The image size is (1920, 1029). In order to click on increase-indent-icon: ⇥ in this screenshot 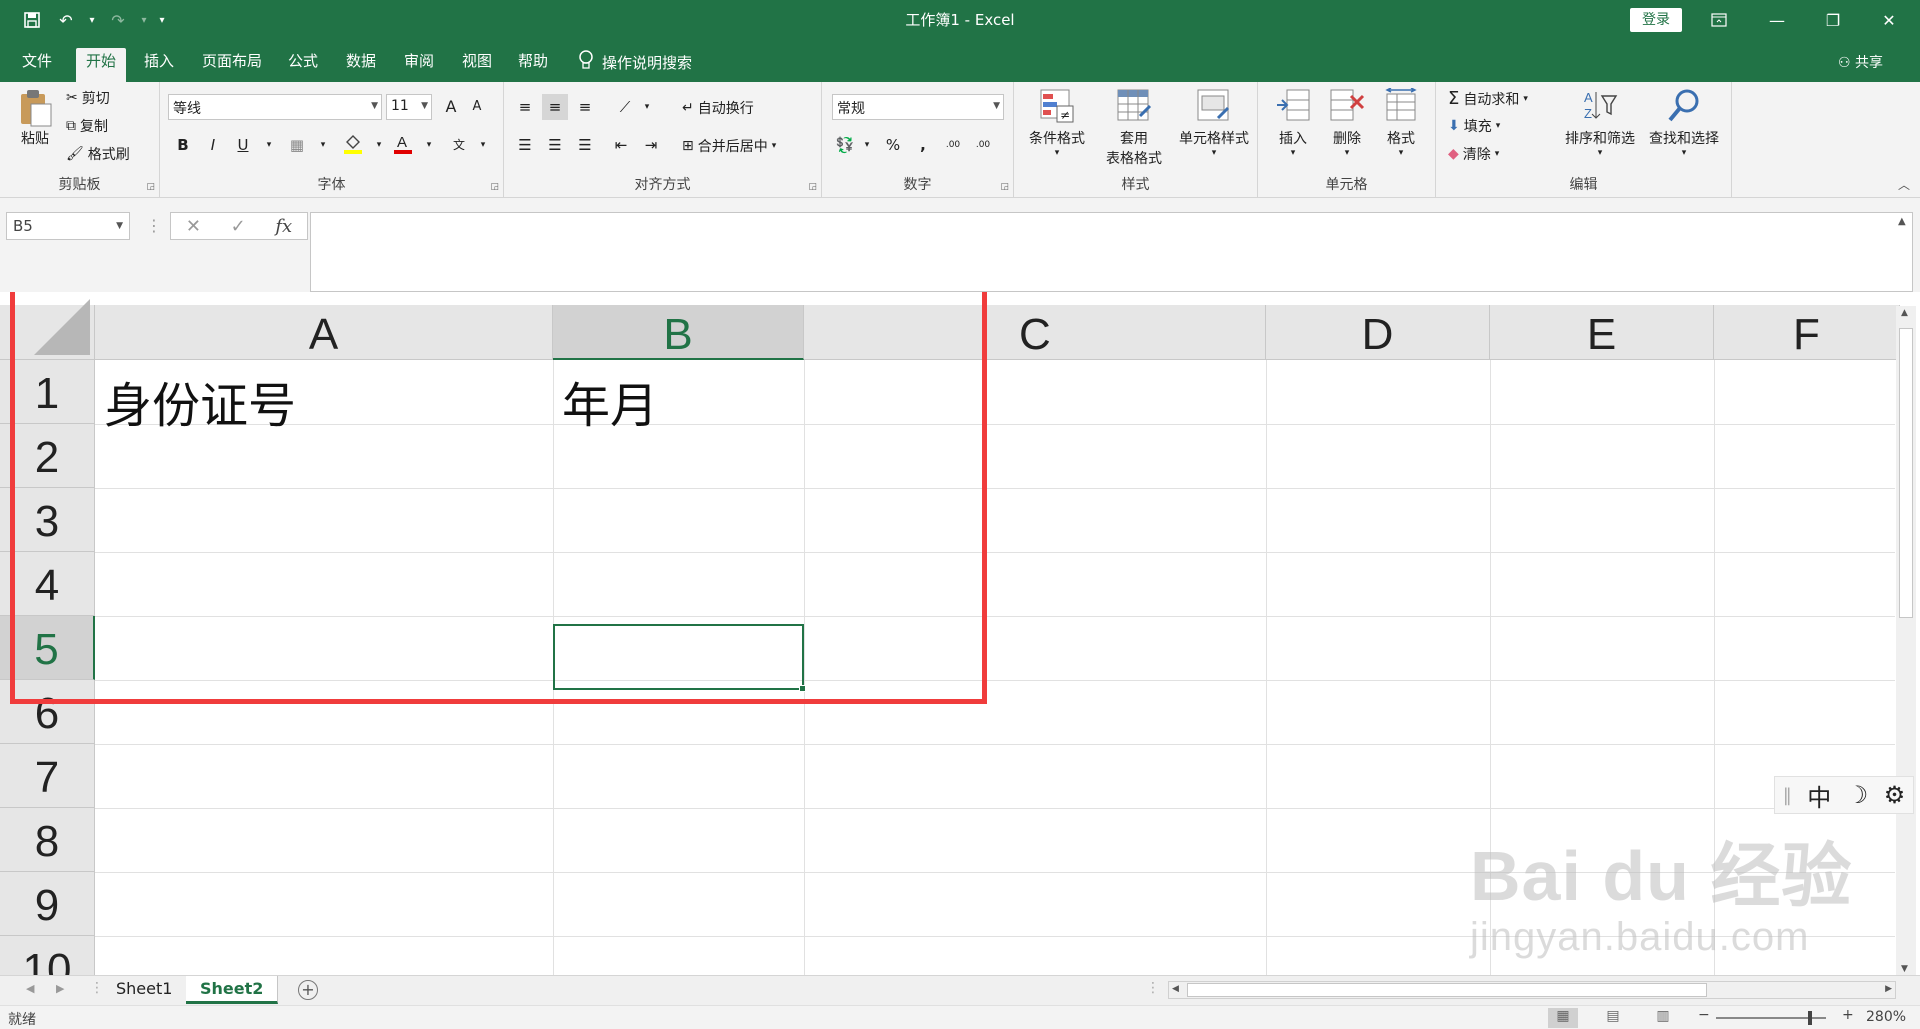, I will do `click(651, 145)`.